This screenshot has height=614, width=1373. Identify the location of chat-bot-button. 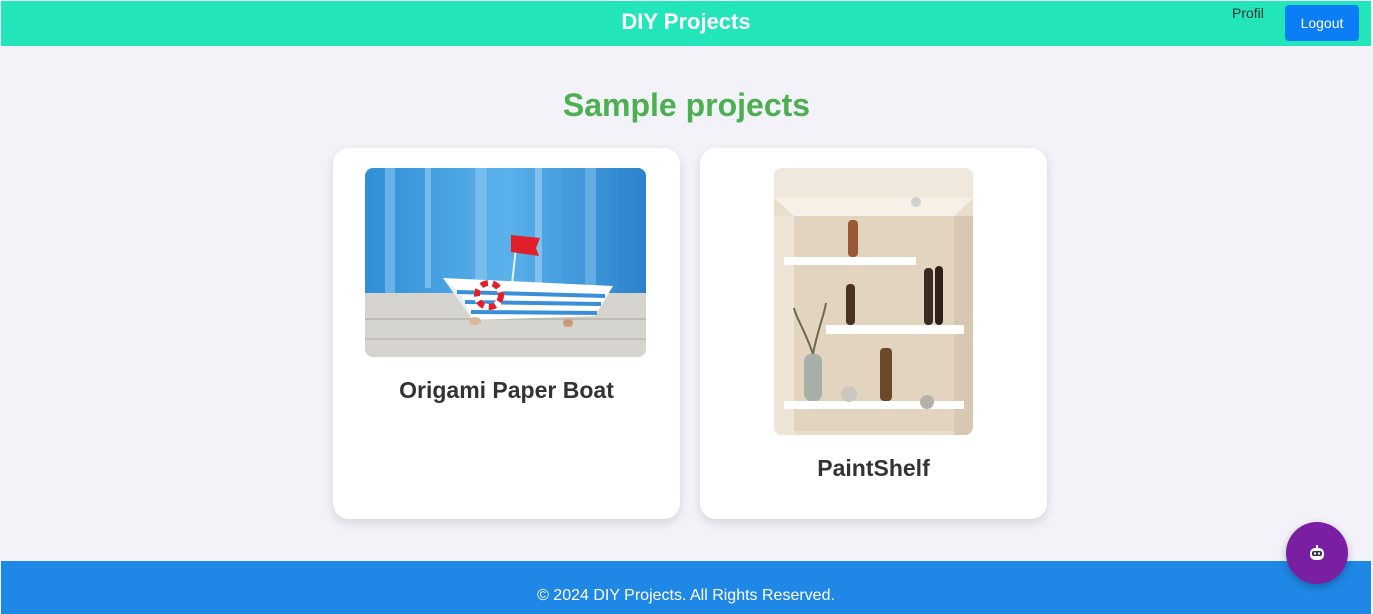
(1317, 553).